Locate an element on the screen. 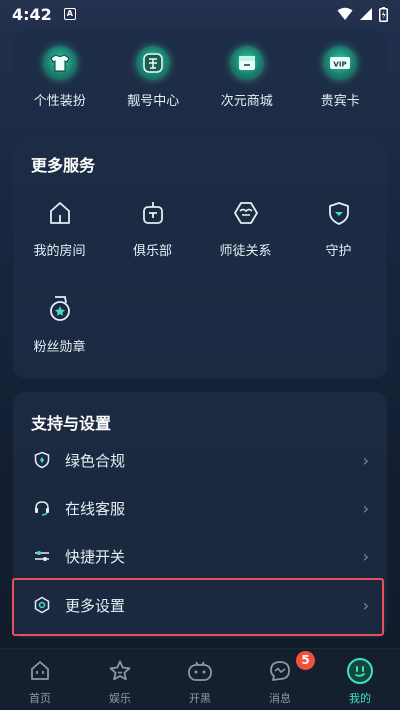  battery-icon is located at coordinates (383, 14).